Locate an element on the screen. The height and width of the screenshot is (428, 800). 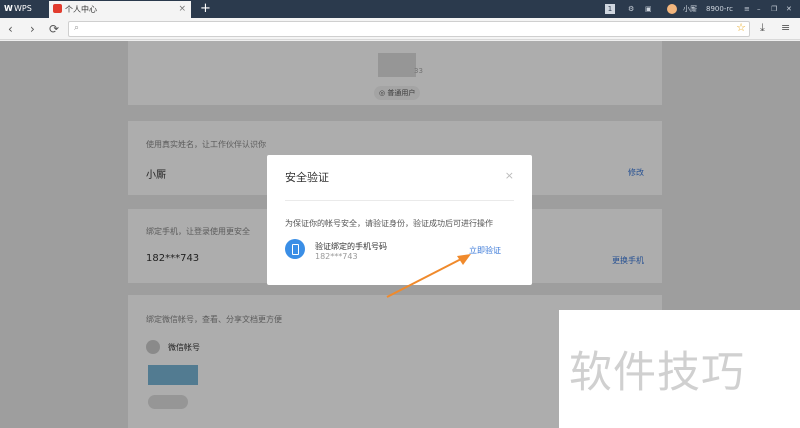
verify-phone-number: 182***743 is located at coordinates (336, 256).